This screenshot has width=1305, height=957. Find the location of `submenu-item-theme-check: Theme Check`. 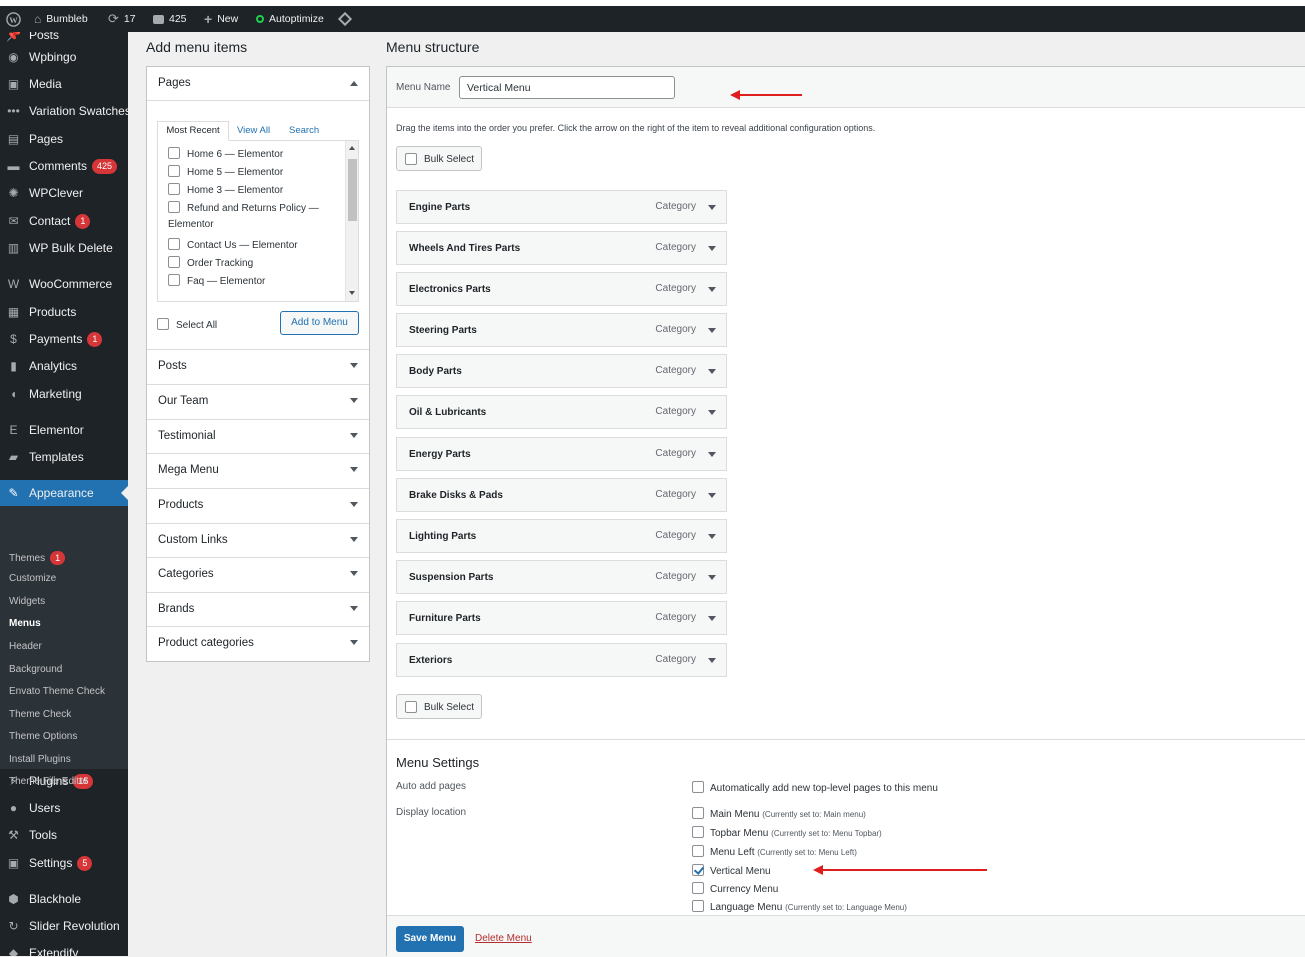

submenu-item-theme-check: Theme Check is located at coordinates (40, 714).